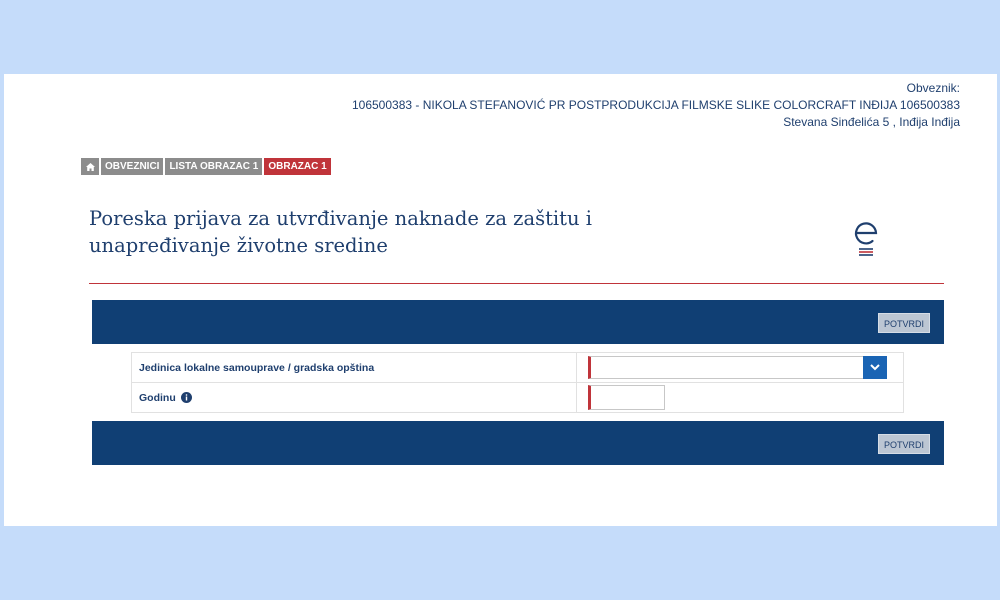 The height and width of the screenshot is (600, 1000). I want to click on taxpayer-label: Obveznik:, so click(933, 88).